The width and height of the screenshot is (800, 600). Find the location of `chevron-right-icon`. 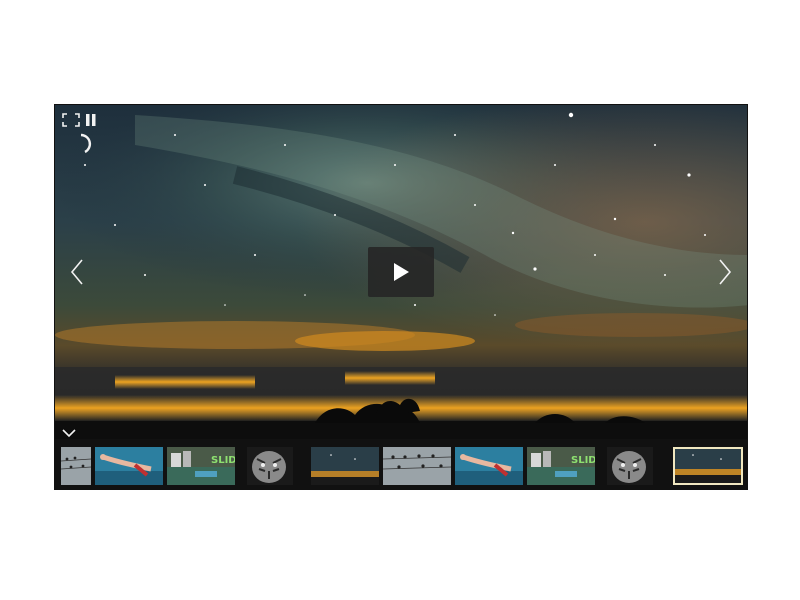

chevron-right-icon is located at coordinates (725, 272).